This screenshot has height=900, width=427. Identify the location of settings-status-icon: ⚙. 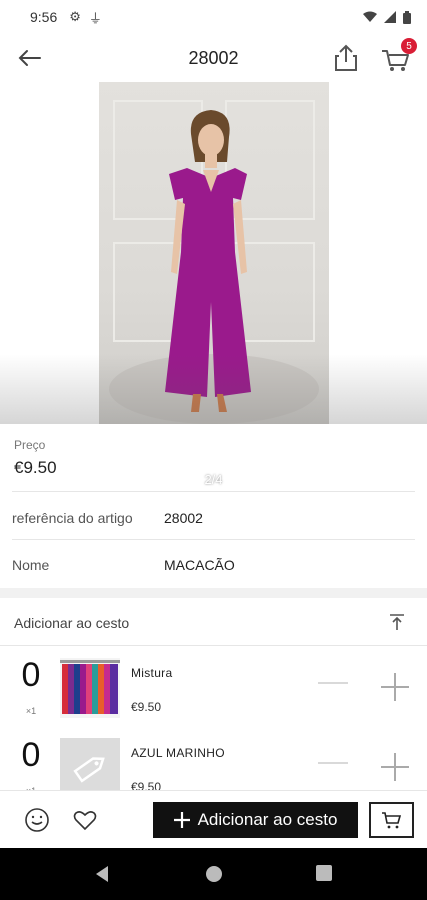
(75, 16).